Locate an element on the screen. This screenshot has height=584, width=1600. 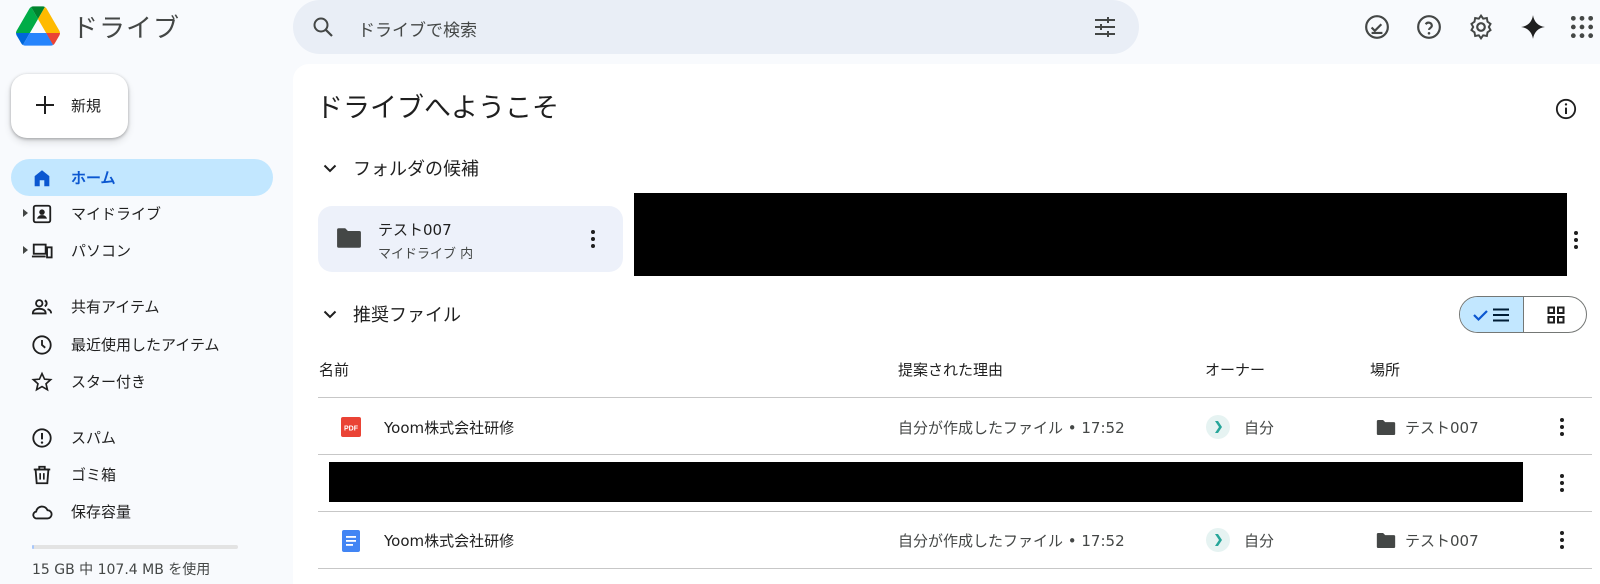
filter-icon is located at coordinates (1105, 27).